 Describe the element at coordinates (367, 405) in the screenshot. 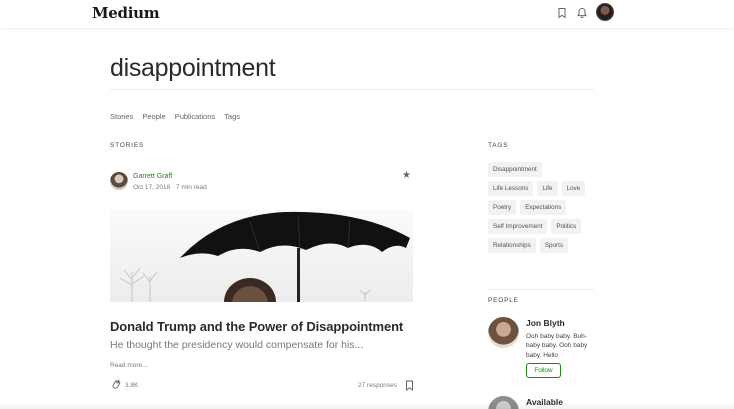

I see `bottom-shadow` at that location.